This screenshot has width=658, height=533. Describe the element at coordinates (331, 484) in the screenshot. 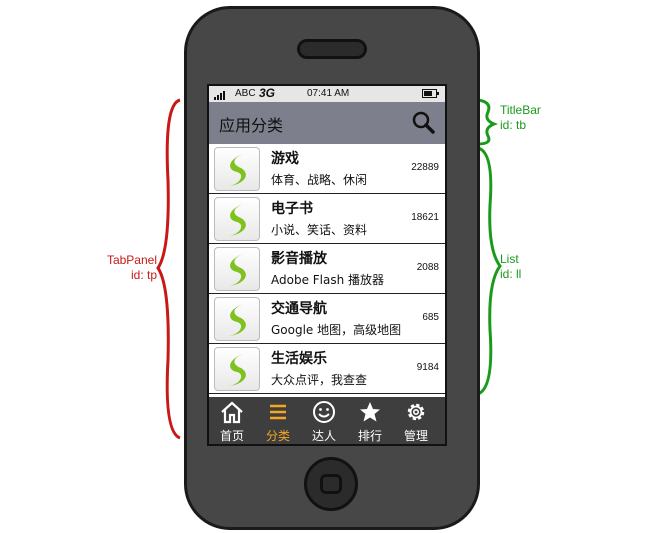

I see `home-button` at that location.